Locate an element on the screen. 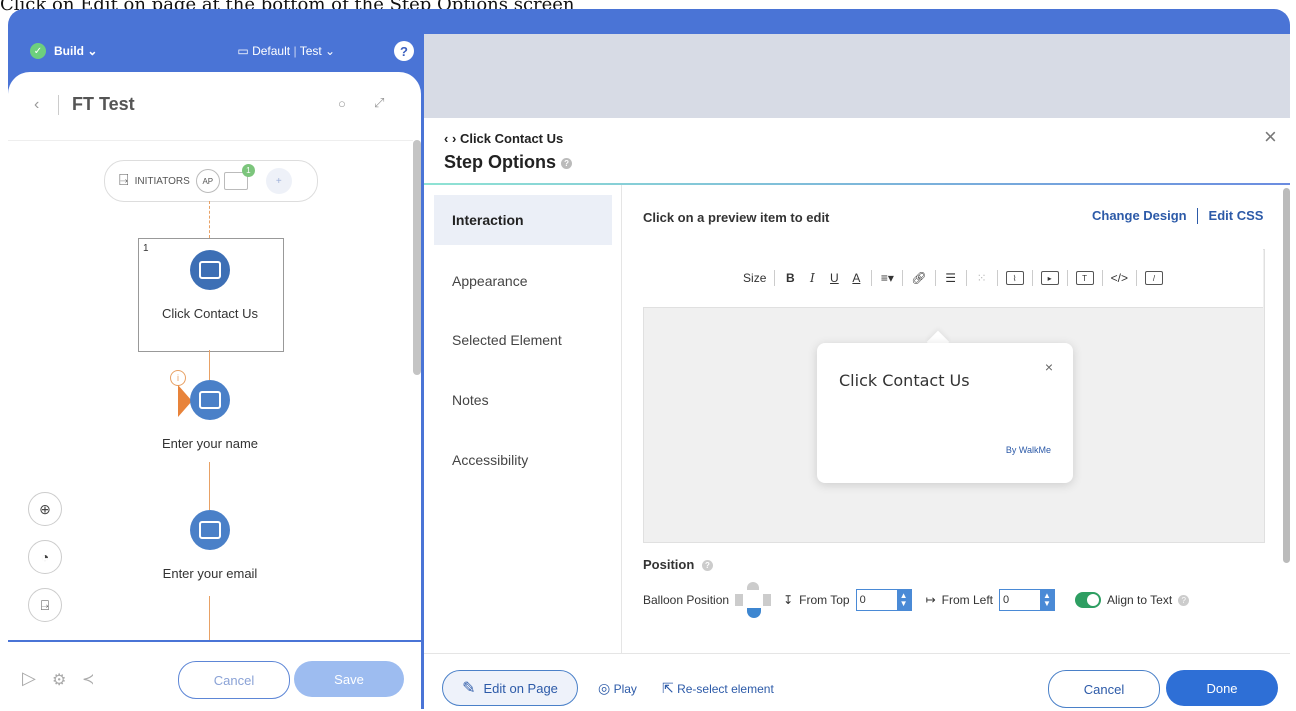  share-icon: ≺ is located at coordinates (88, 679).